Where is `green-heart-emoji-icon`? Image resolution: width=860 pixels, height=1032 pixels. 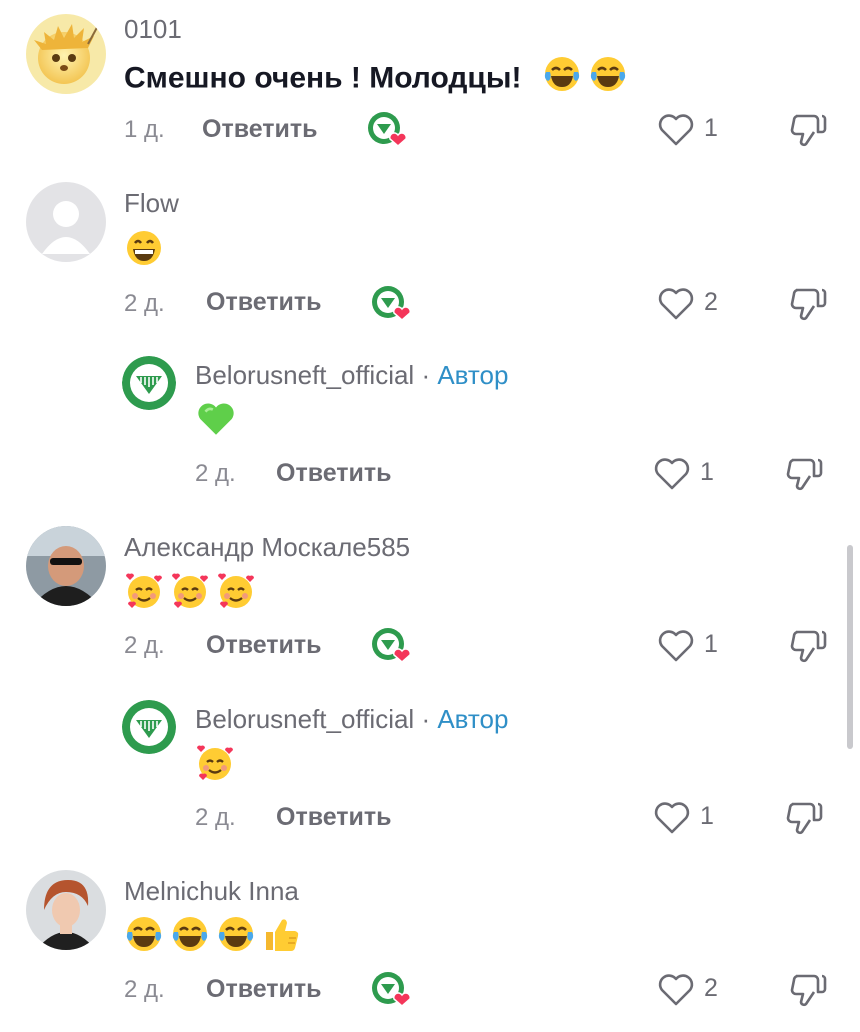
green-heart-emoji-icon is located at coordinates (216, 424).